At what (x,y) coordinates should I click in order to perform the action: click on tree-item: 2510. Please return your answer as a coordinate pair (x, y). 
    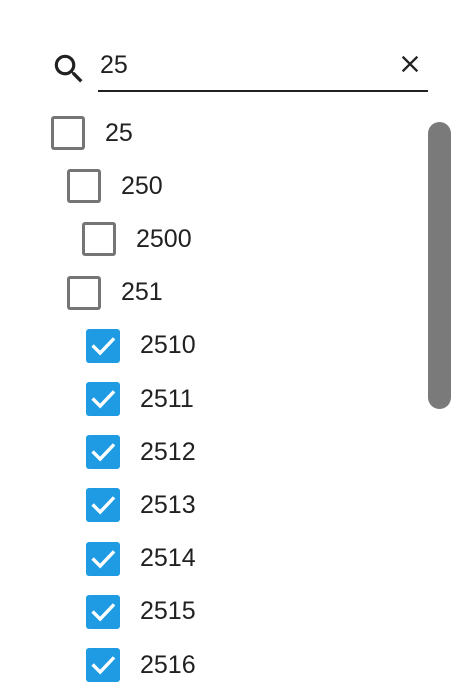
    Looking at the image, I should click on (141, 346).